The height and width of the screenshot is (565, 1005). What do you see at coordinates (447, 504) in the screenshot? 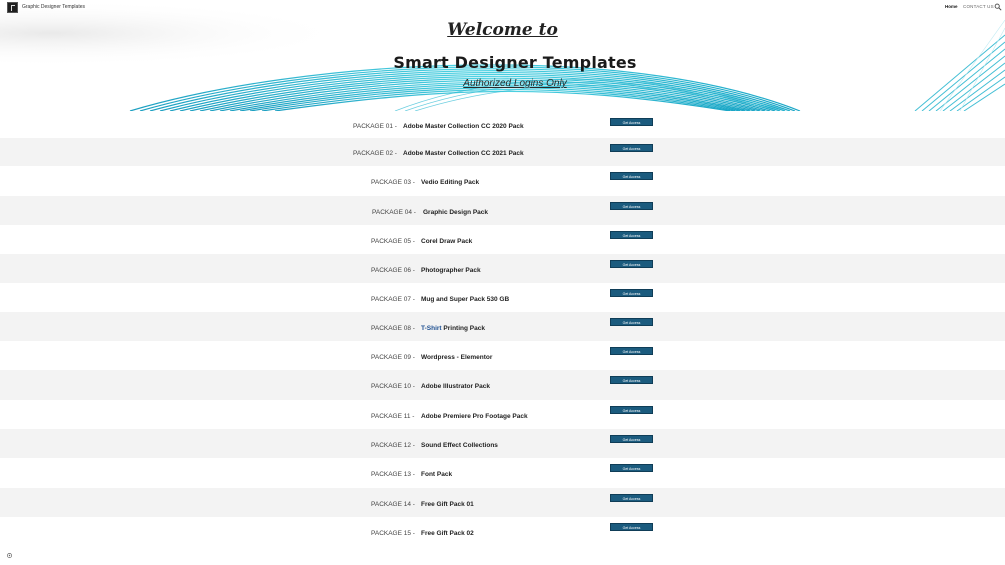
I see `package-name: Free Gift Pack 01` at bounding box center [447, 504].